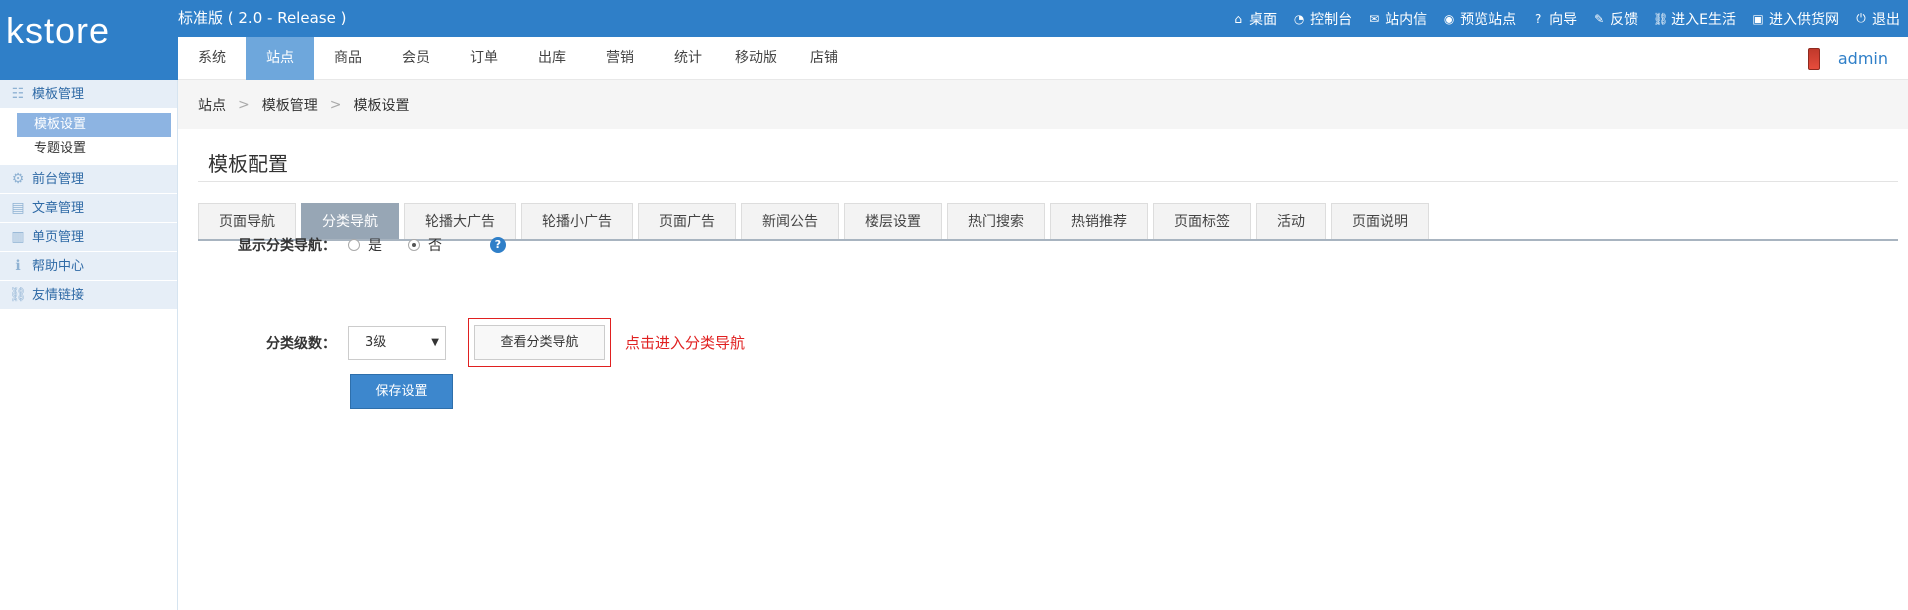 This screenshot has height=610, width=1908. What do you see at coordinates (287, 246) in the screenshot?
I see `show-nav-label: 显示分类导航：` at bounding box center [287, 246].